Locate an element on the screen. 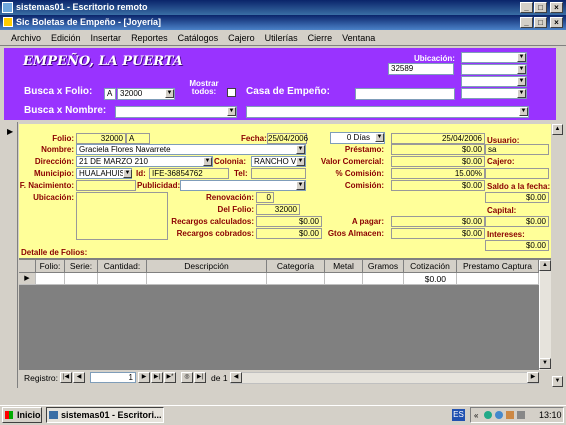 This screenshot has height=425, width=566. col-cotizacion: Cotización is located at coordinates (430, 266).